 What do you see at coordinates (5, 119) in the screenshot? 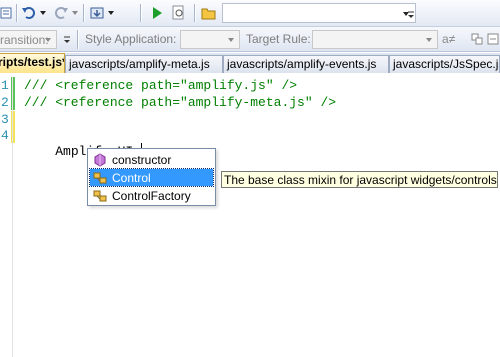
I see `line-number: 3` at bounding box center [5, 119].